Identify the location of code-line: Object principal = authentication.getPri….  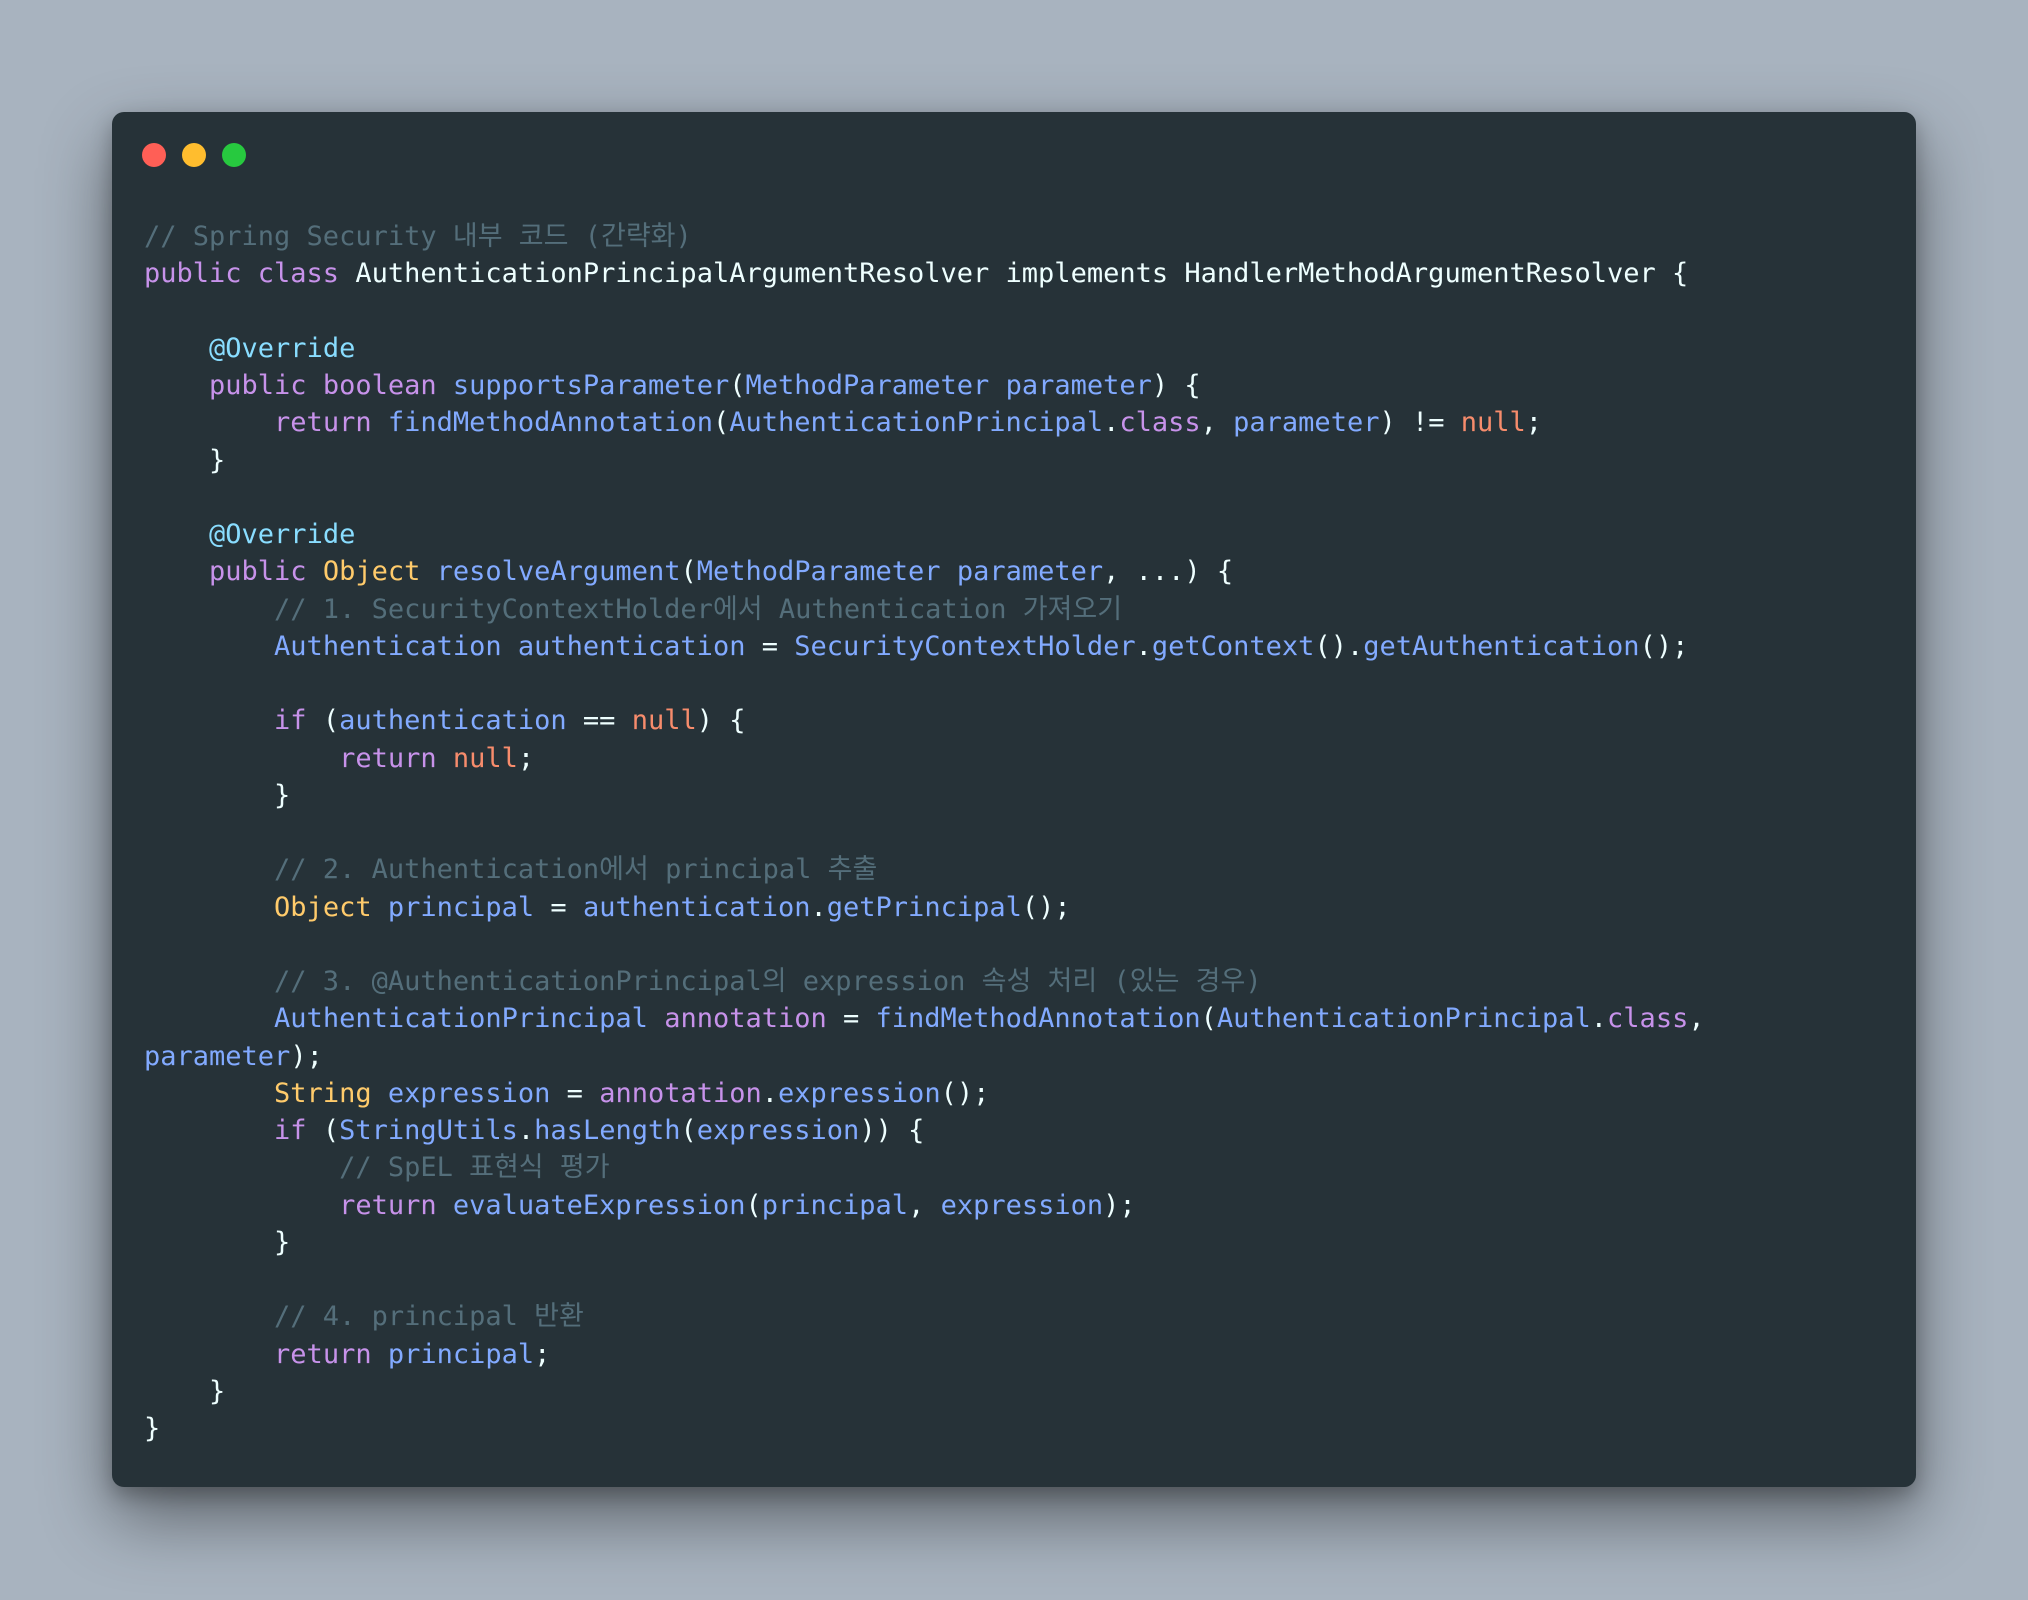
(1024, 907).